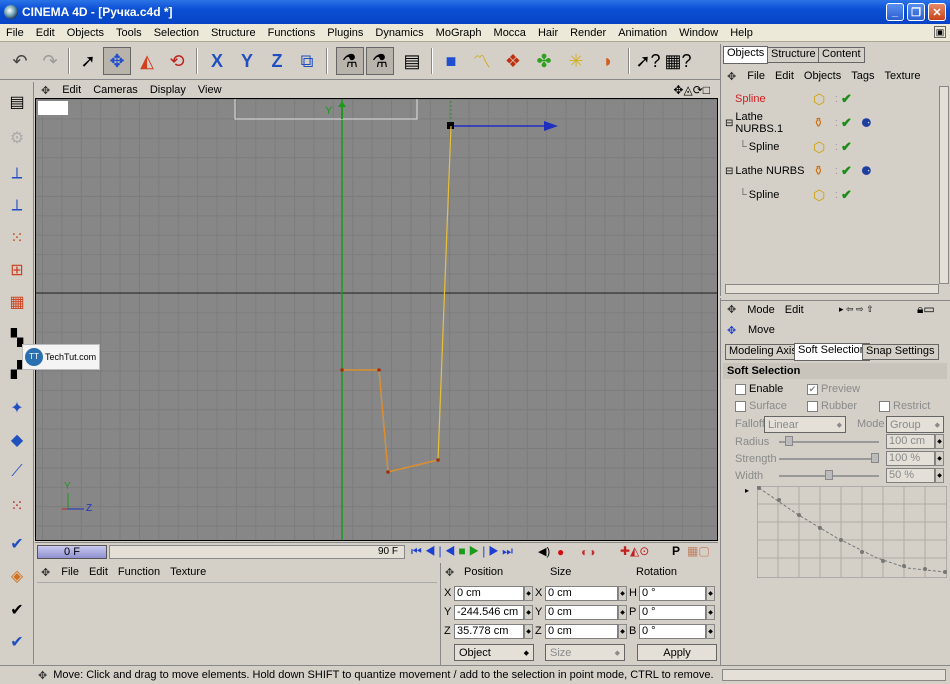 The height and width of the screenshot is (684, 950). What do you see at coordinates (784, 76) in the screenshot?
I see `objmgr-menu-edit: Edit` at bounding box center [784, 76].